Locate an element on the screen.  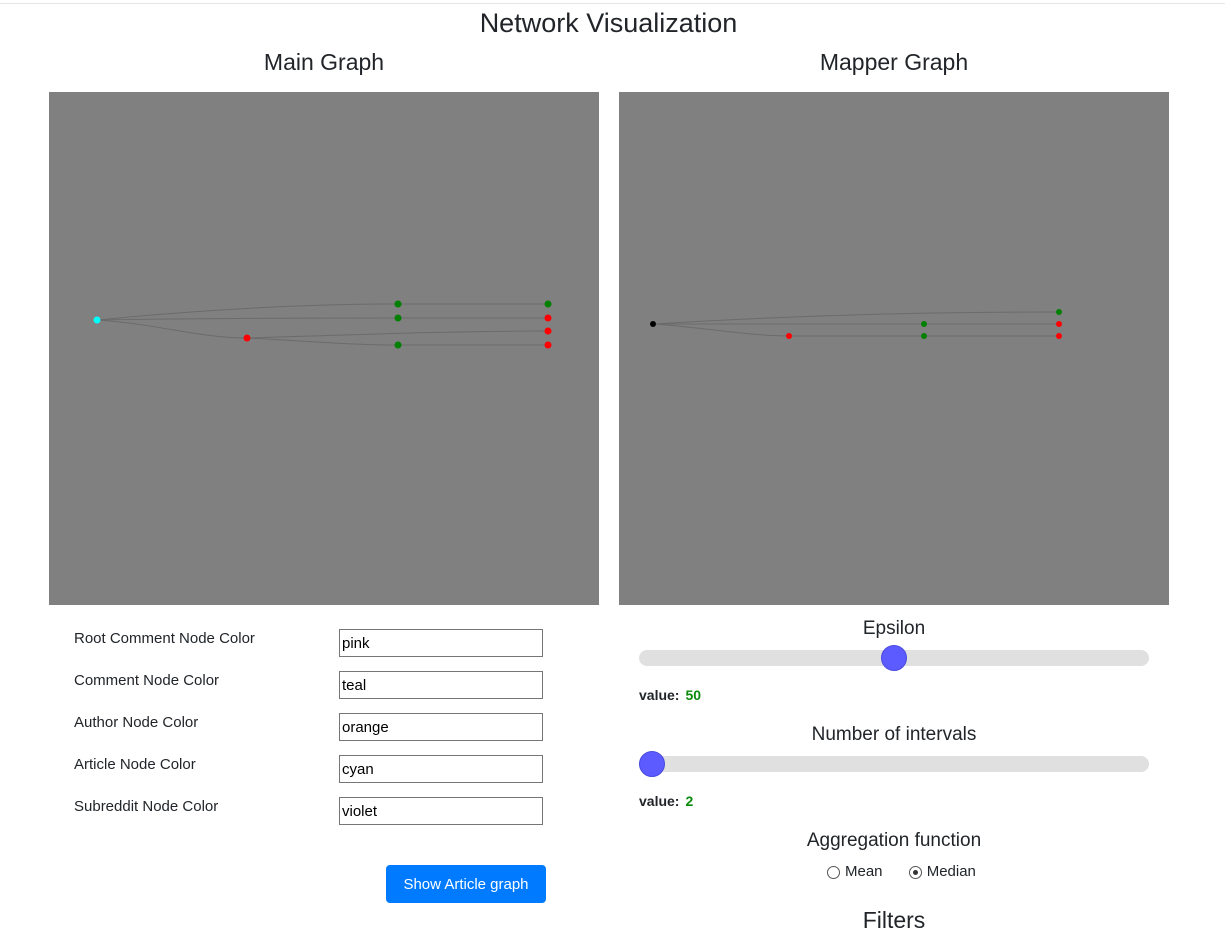
article-color-label: Article Node Color is located at coordinates (135, 764).